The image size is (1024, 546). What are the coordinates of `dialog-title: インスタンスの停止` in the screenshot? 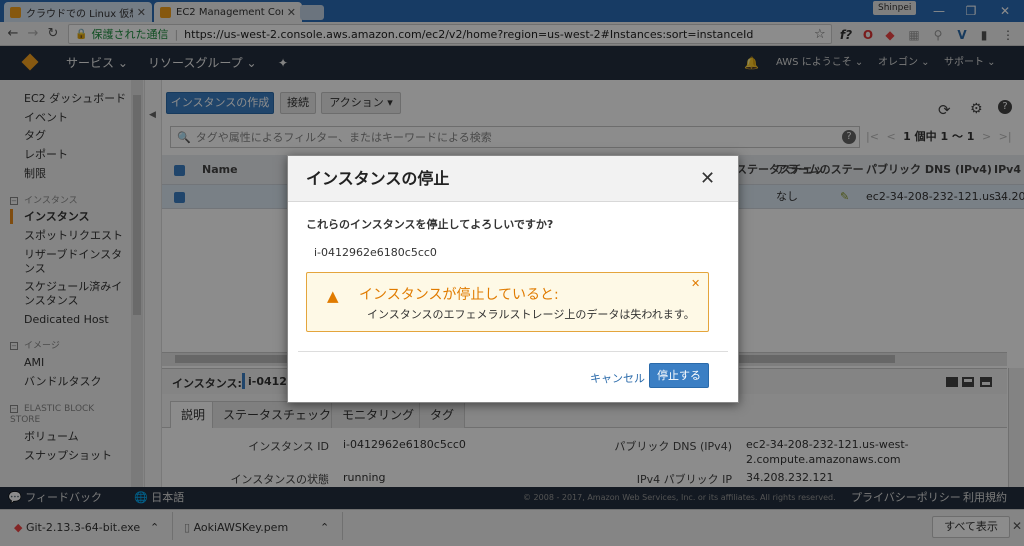 It's located at (378, 178).